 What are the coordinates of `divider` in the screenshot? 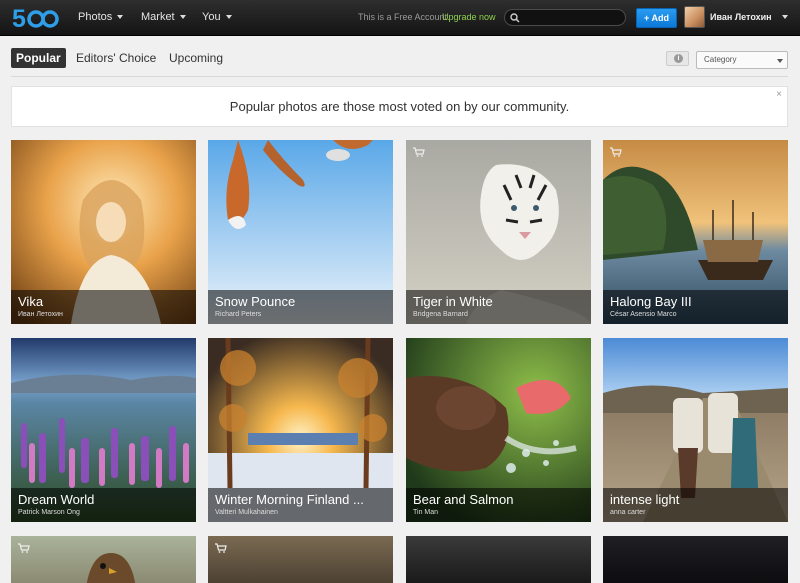 It's located at (399, 76).